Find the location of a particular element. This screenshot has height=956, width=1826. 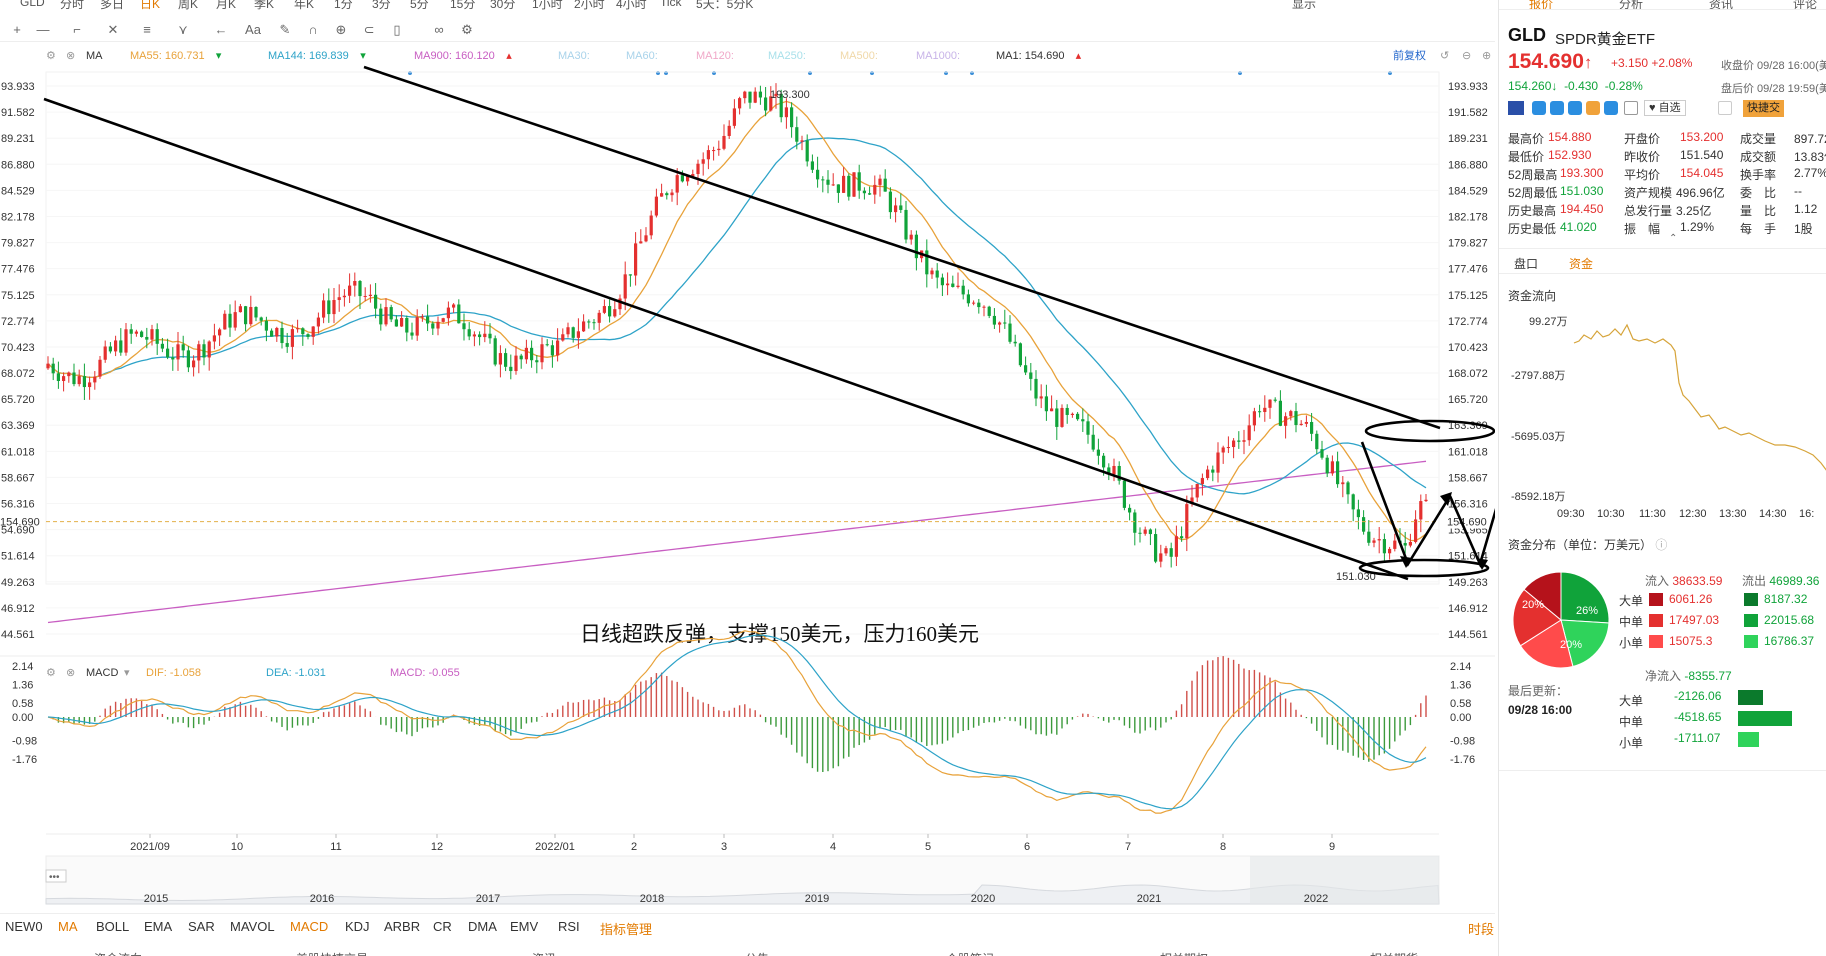

period-item: 月K is located at coordinates (226, 5).